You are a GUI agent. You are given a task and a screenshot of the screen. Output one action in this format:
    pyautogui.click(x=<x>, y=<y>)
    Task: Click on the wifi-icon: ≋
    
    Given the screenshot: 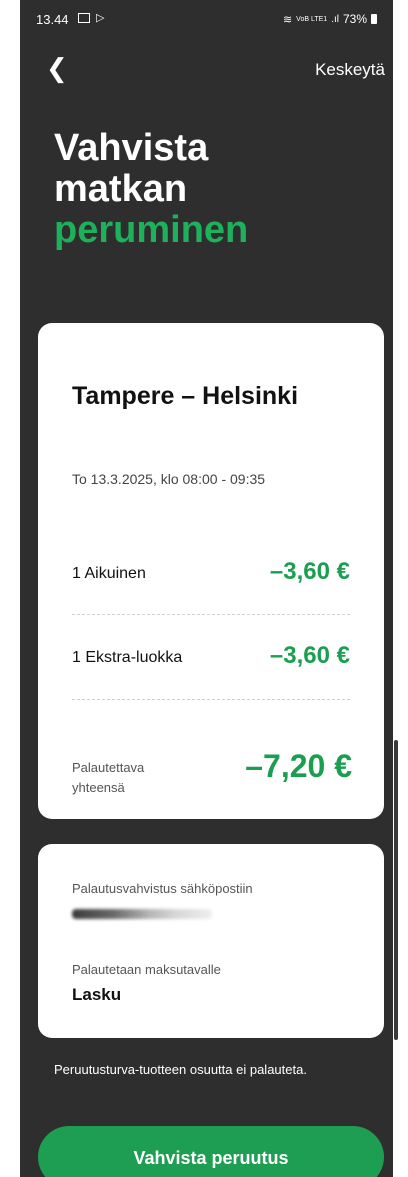 What is the action you would take?
    pyautogui.click(x=287, y=19)
    